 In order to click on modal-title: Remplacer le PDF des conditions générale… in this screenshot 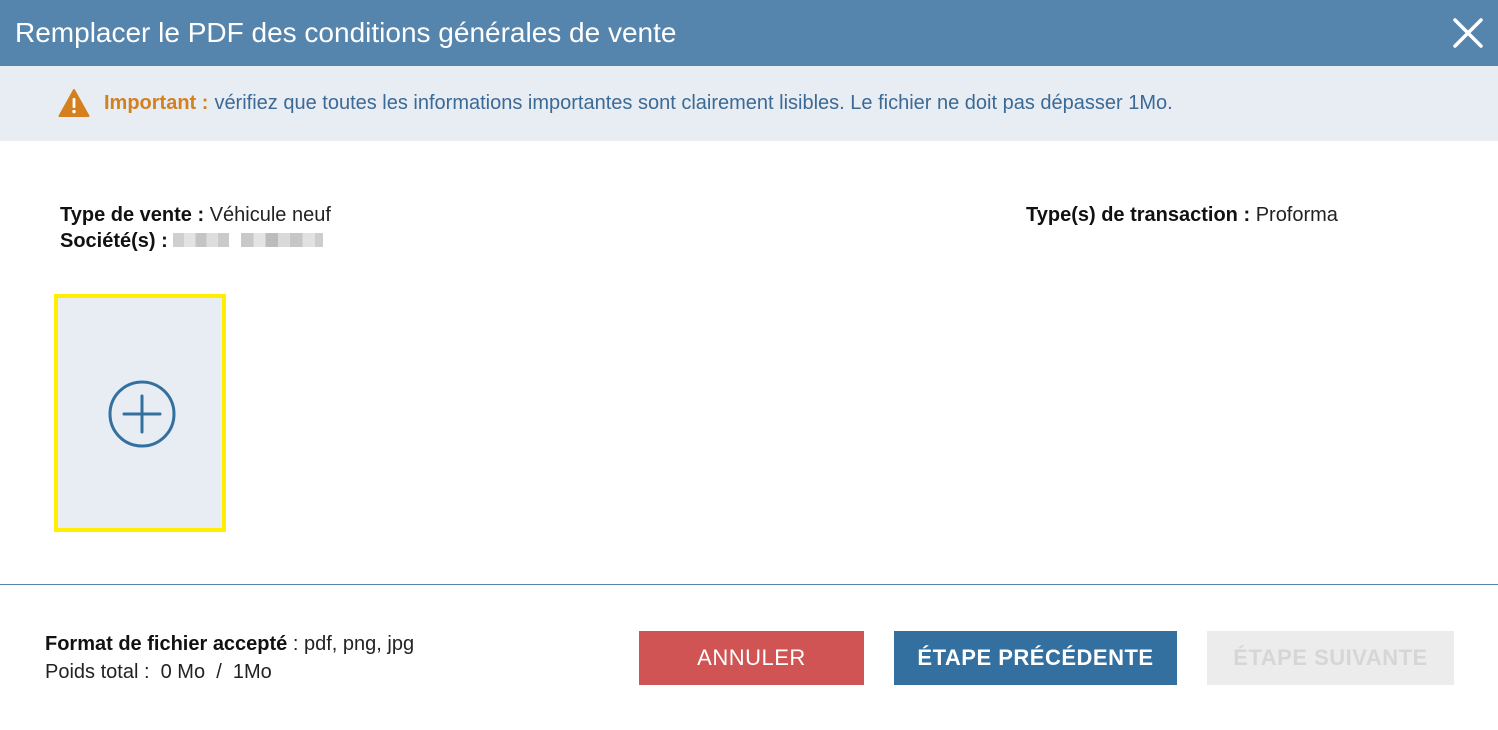, I will do `click(346, 32)`.